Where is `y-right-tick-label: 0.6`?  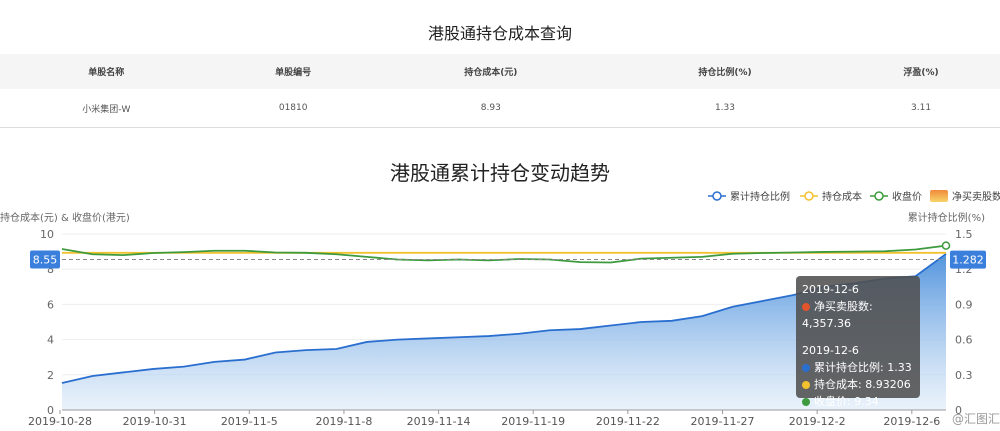
y-right-tick-label: 0.6 is located at coordinates (964, 340).